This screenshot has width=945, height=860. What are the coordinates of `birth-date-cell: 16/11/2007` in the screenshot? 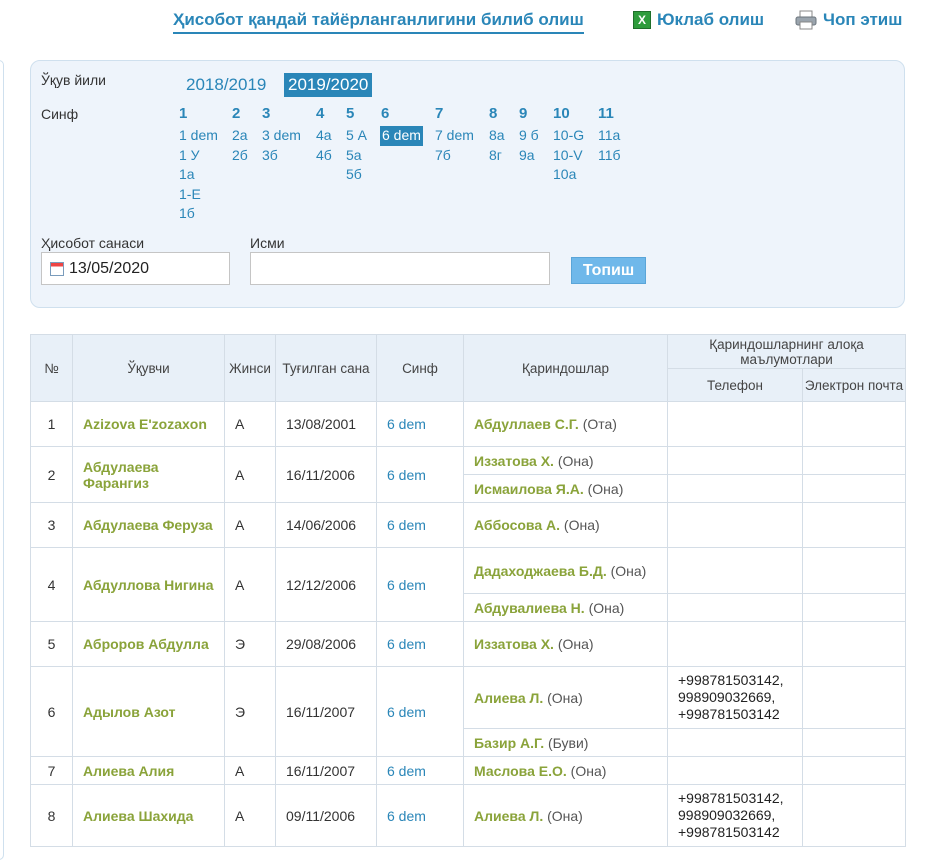 It's located at (326, 770).